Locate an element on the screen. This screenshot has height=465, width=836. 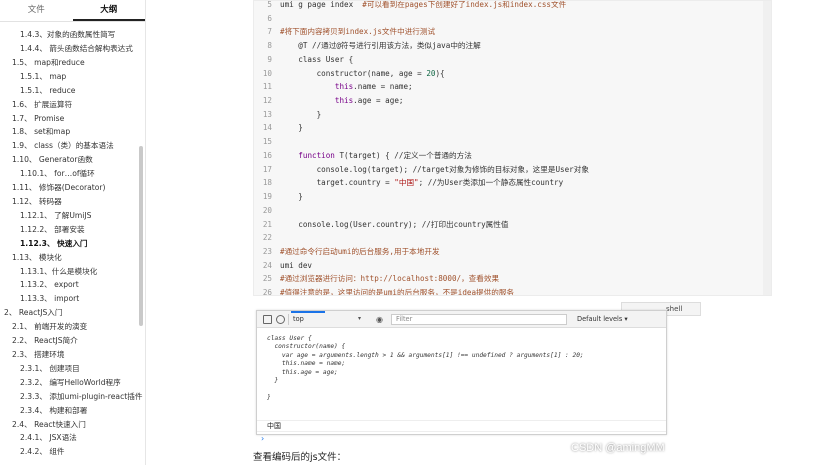
outline-item: 1.10、 Generator函数 is located at coordinates (72, 160).